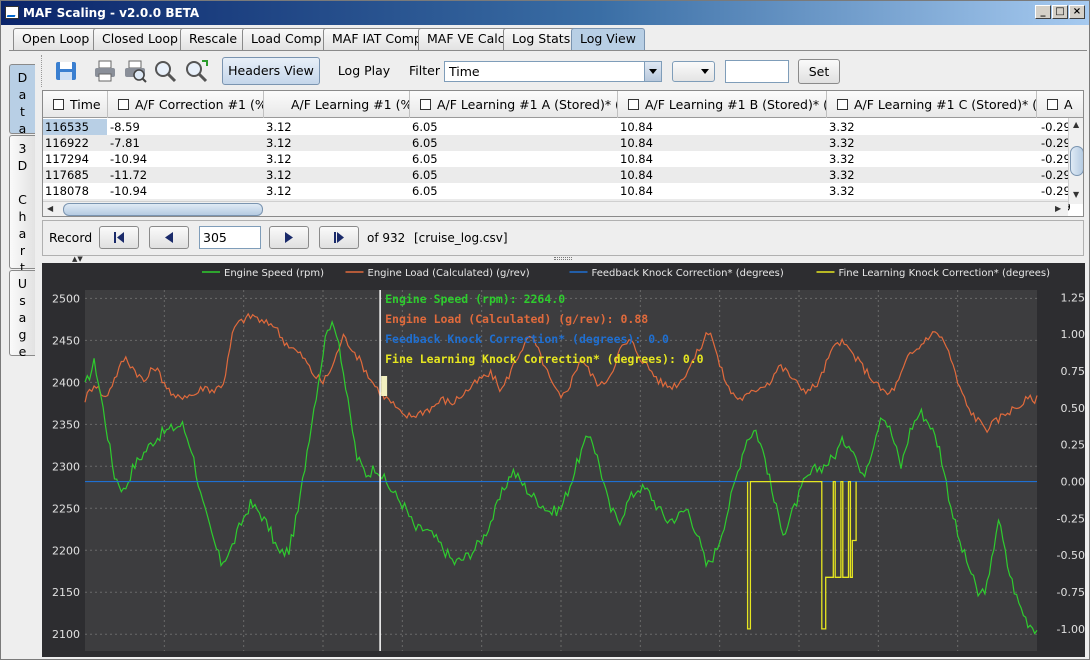  What do you see at coordinates (555, 208) in the screenshot?
I see `table-horizontal-scrollbar: ◀ ▶` at bounding box center [555, 208].